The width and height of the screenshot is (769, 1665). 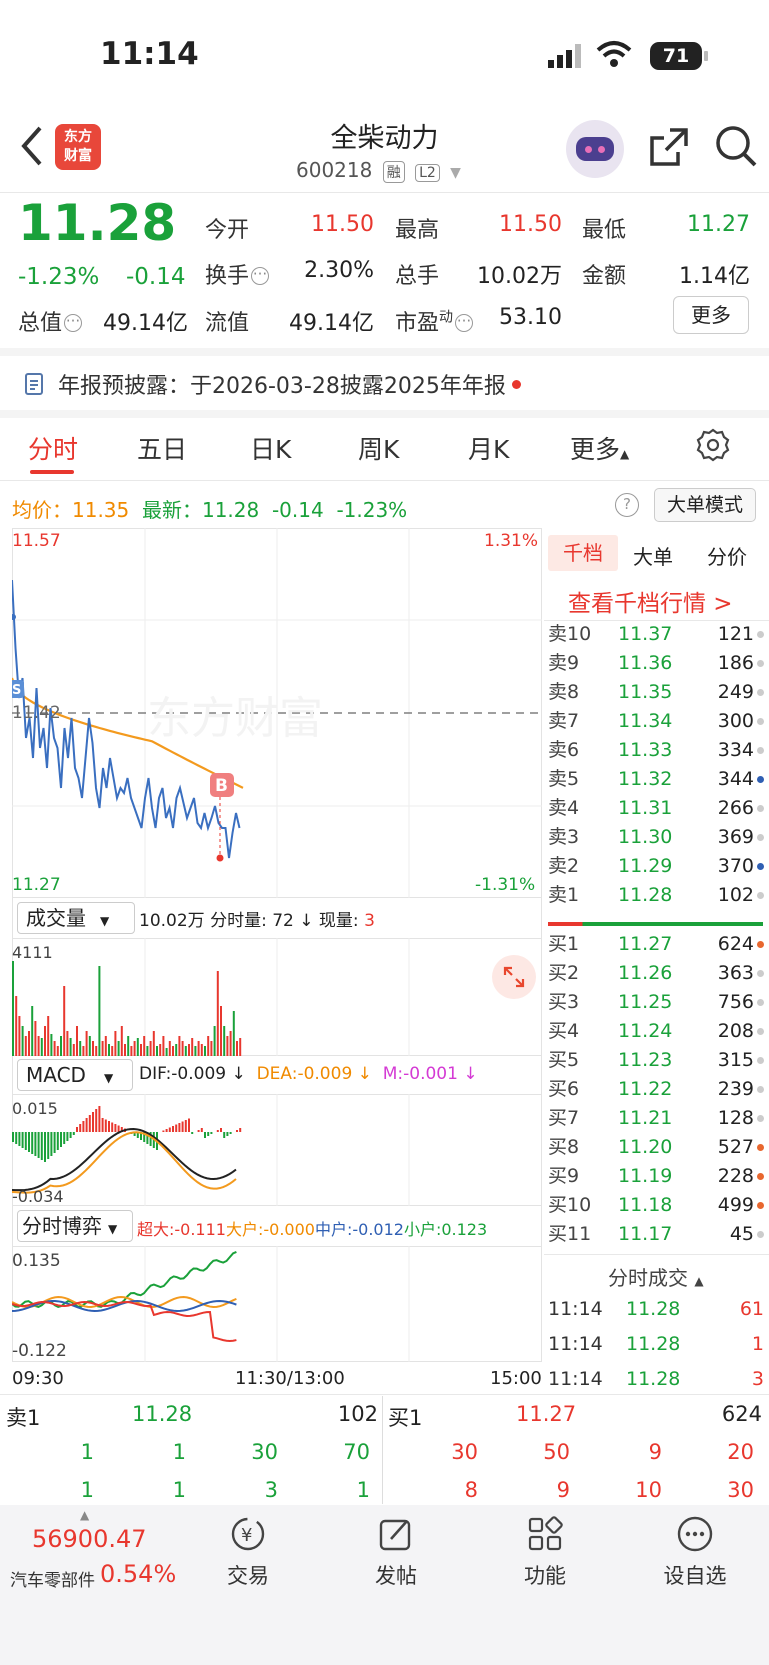 What do you see at coordinates (85, 1515) in the screenshot?
I see `up-arrow-icon: ▲` at bounding box center [85, 1515].